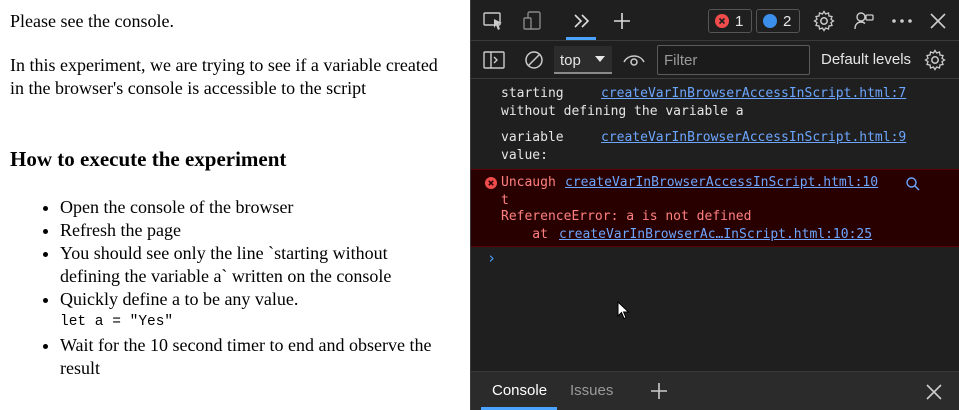  Describe the element at coordinates (715, 390) in the screenshot. I see `drawer-tabs: Console Issues` at that location.